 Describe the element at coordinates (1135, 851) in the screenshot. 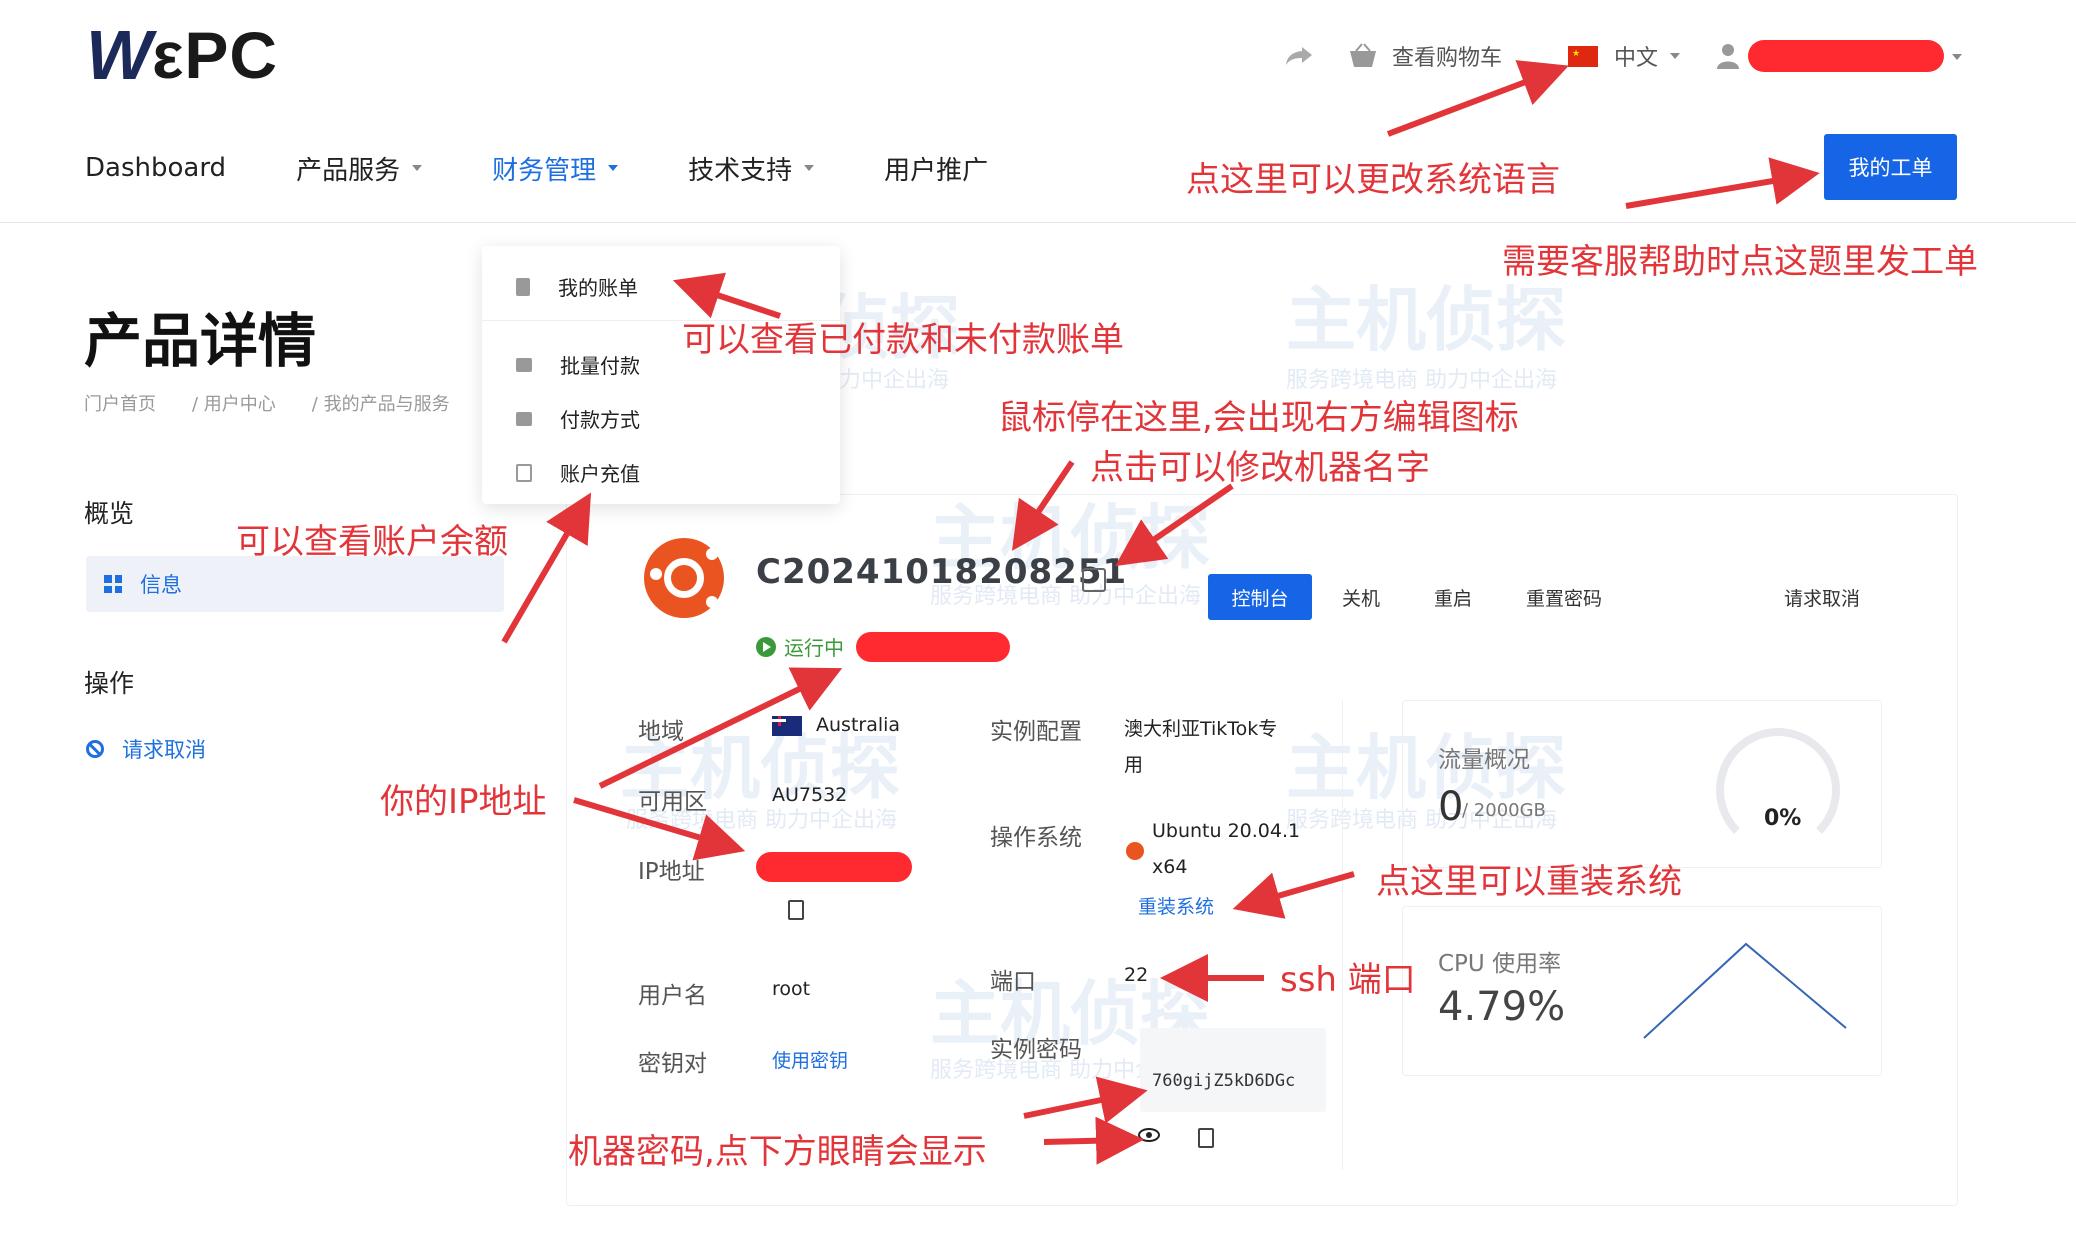

I see `ubuntu-small-icon` at that location.